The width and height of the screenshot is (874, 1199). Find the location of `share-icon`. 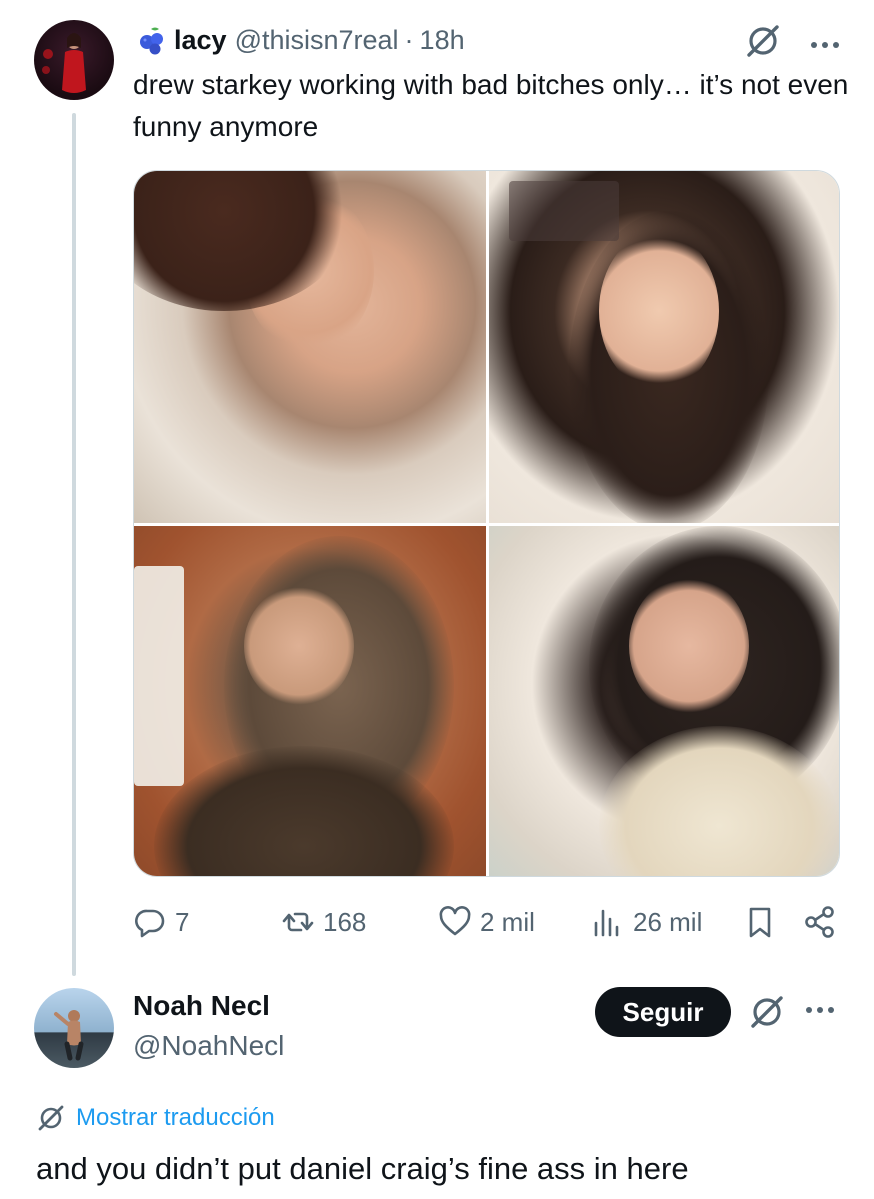

share-icon is located at coordinates (819, 922).